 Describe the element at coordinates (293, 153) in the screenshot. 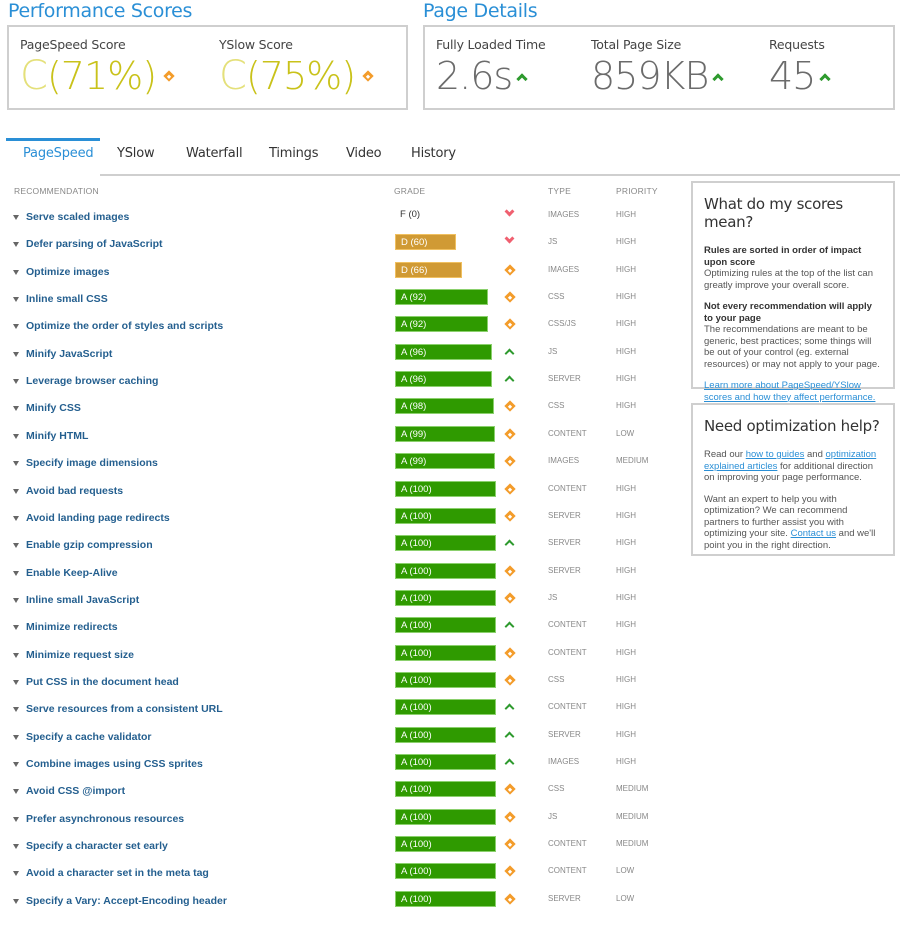

I see `tab-timings: Timings` at that location.